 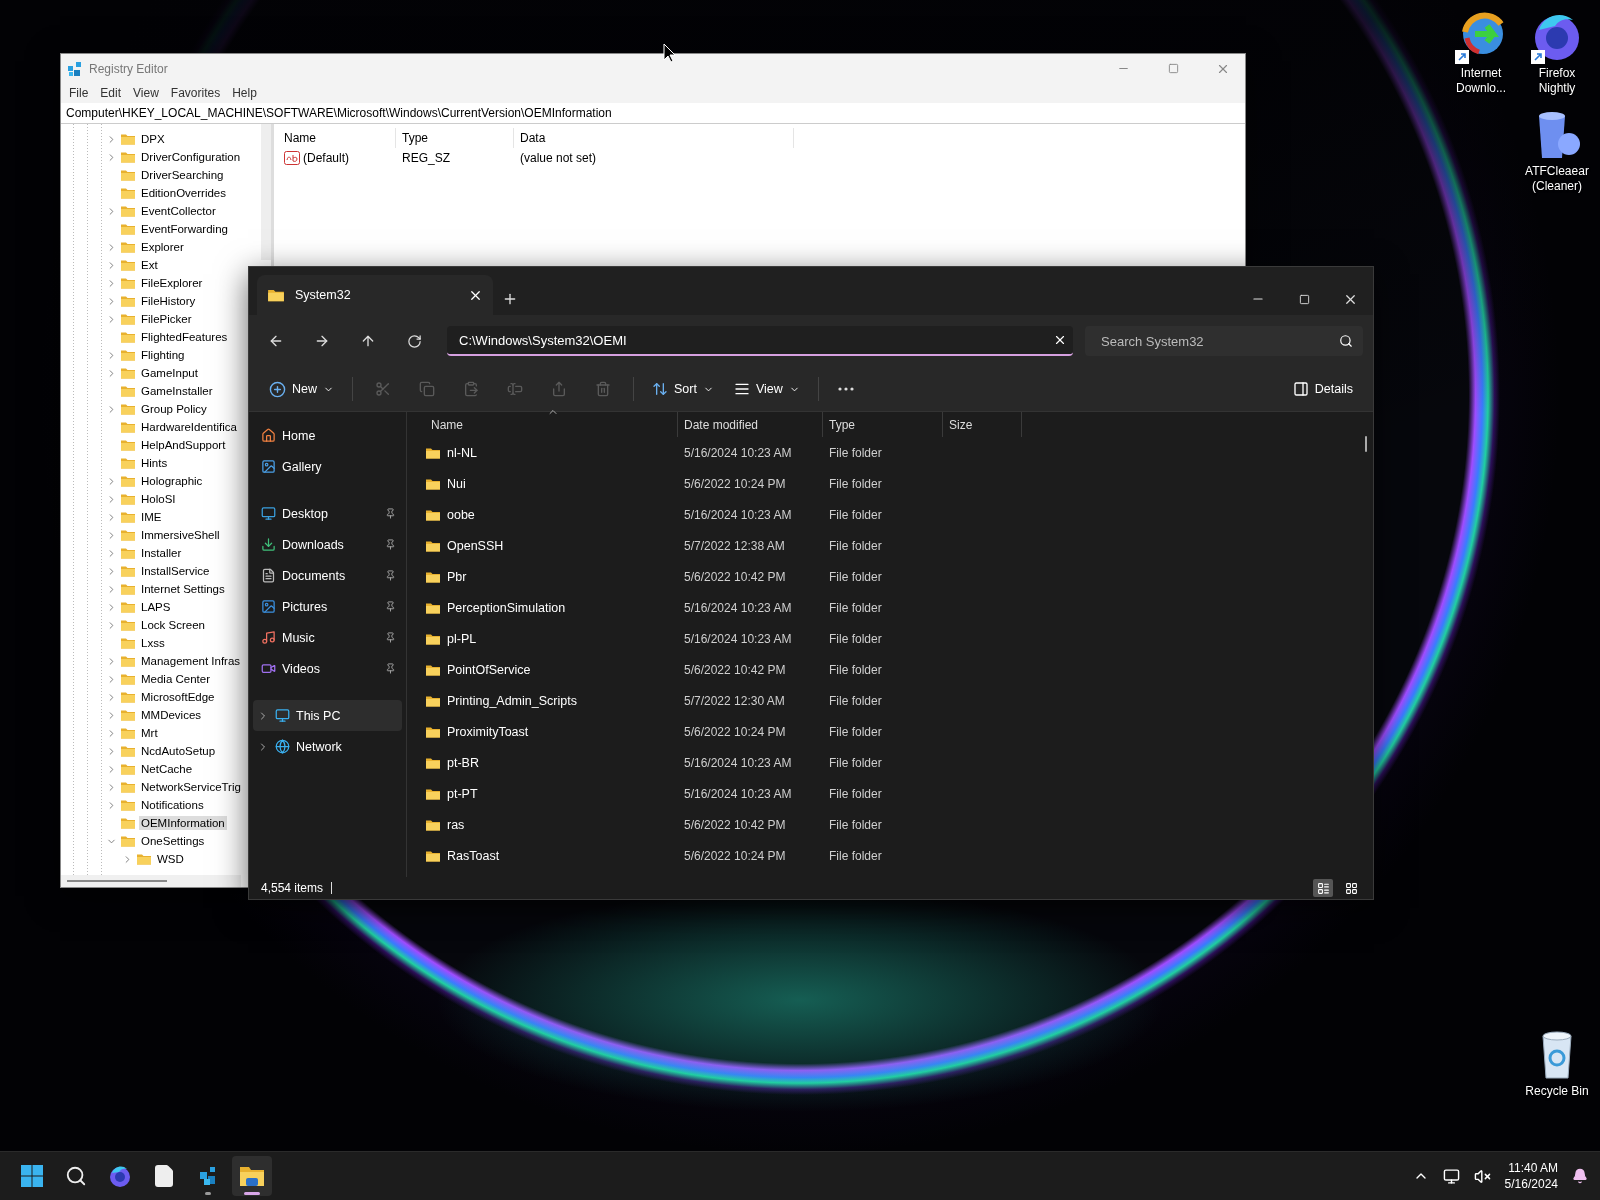 What do you see at coordinates (153, 139) in the screenshot?
I see `tree-item: DPX` at bounding box center [153, 139].